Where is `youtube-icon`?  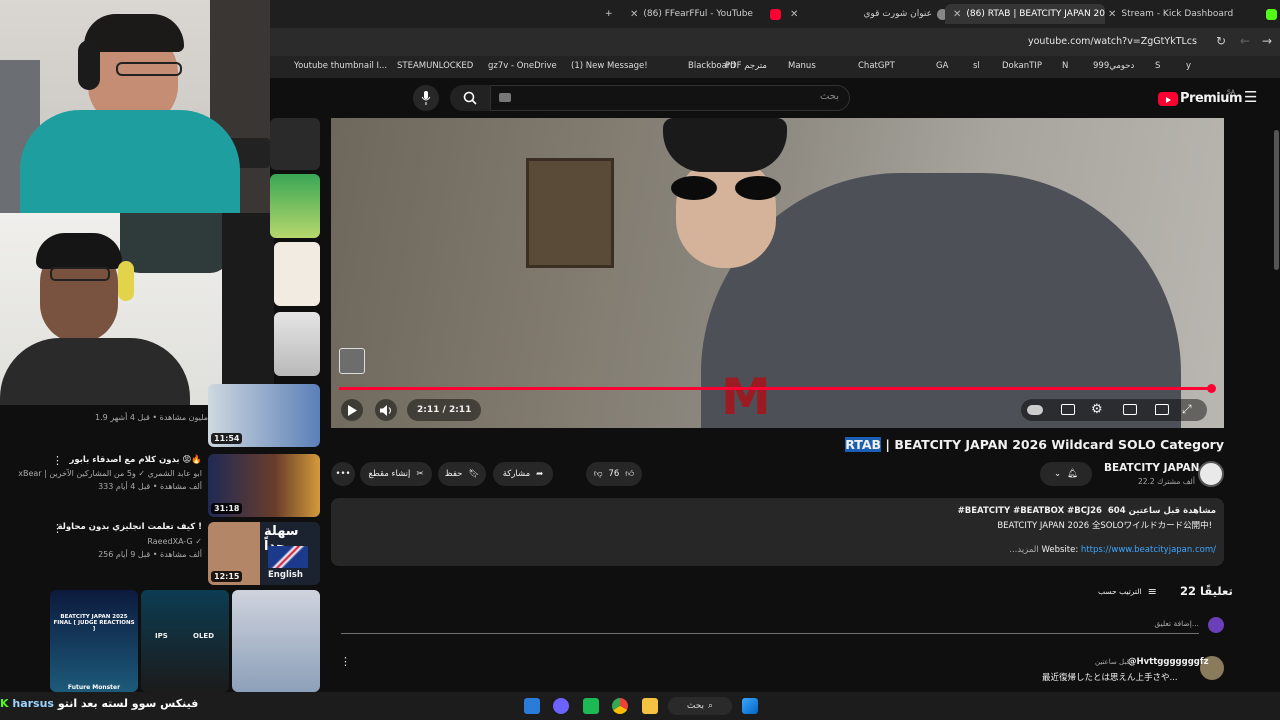 youtube-icon is located at coordinates (775, 14).